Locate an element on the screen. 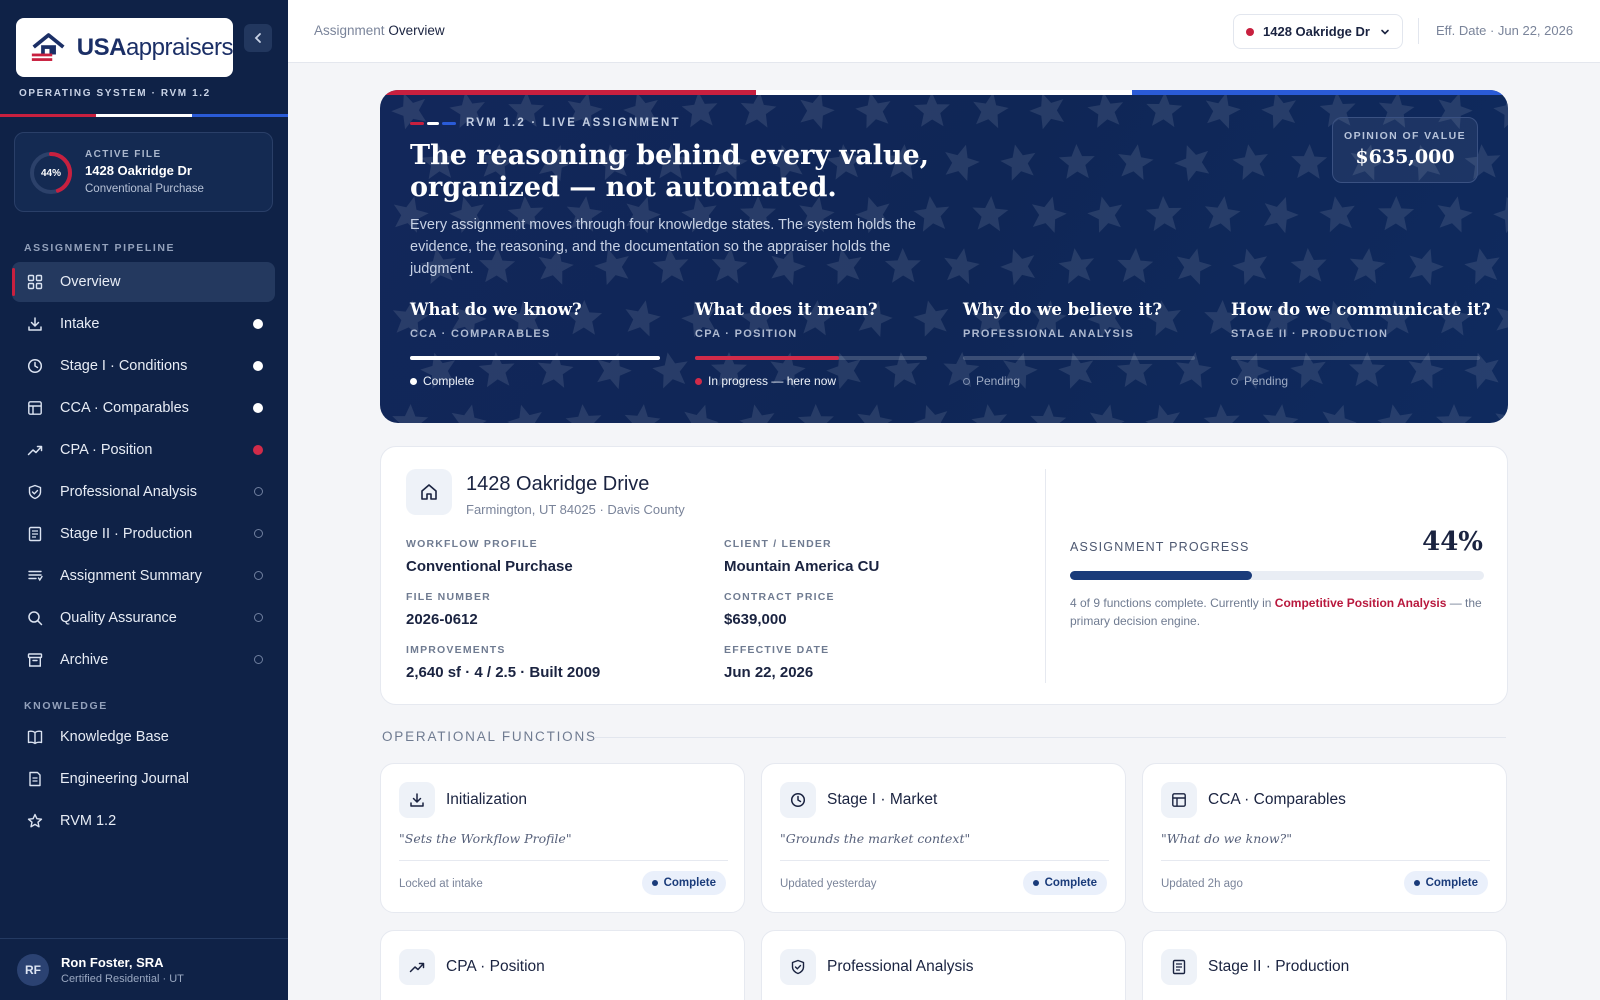 Image resolution: width=1600 pixels, height=1000 pixels. sidebar-item-label: Quality Assurance is located at coordinates (118, 618).